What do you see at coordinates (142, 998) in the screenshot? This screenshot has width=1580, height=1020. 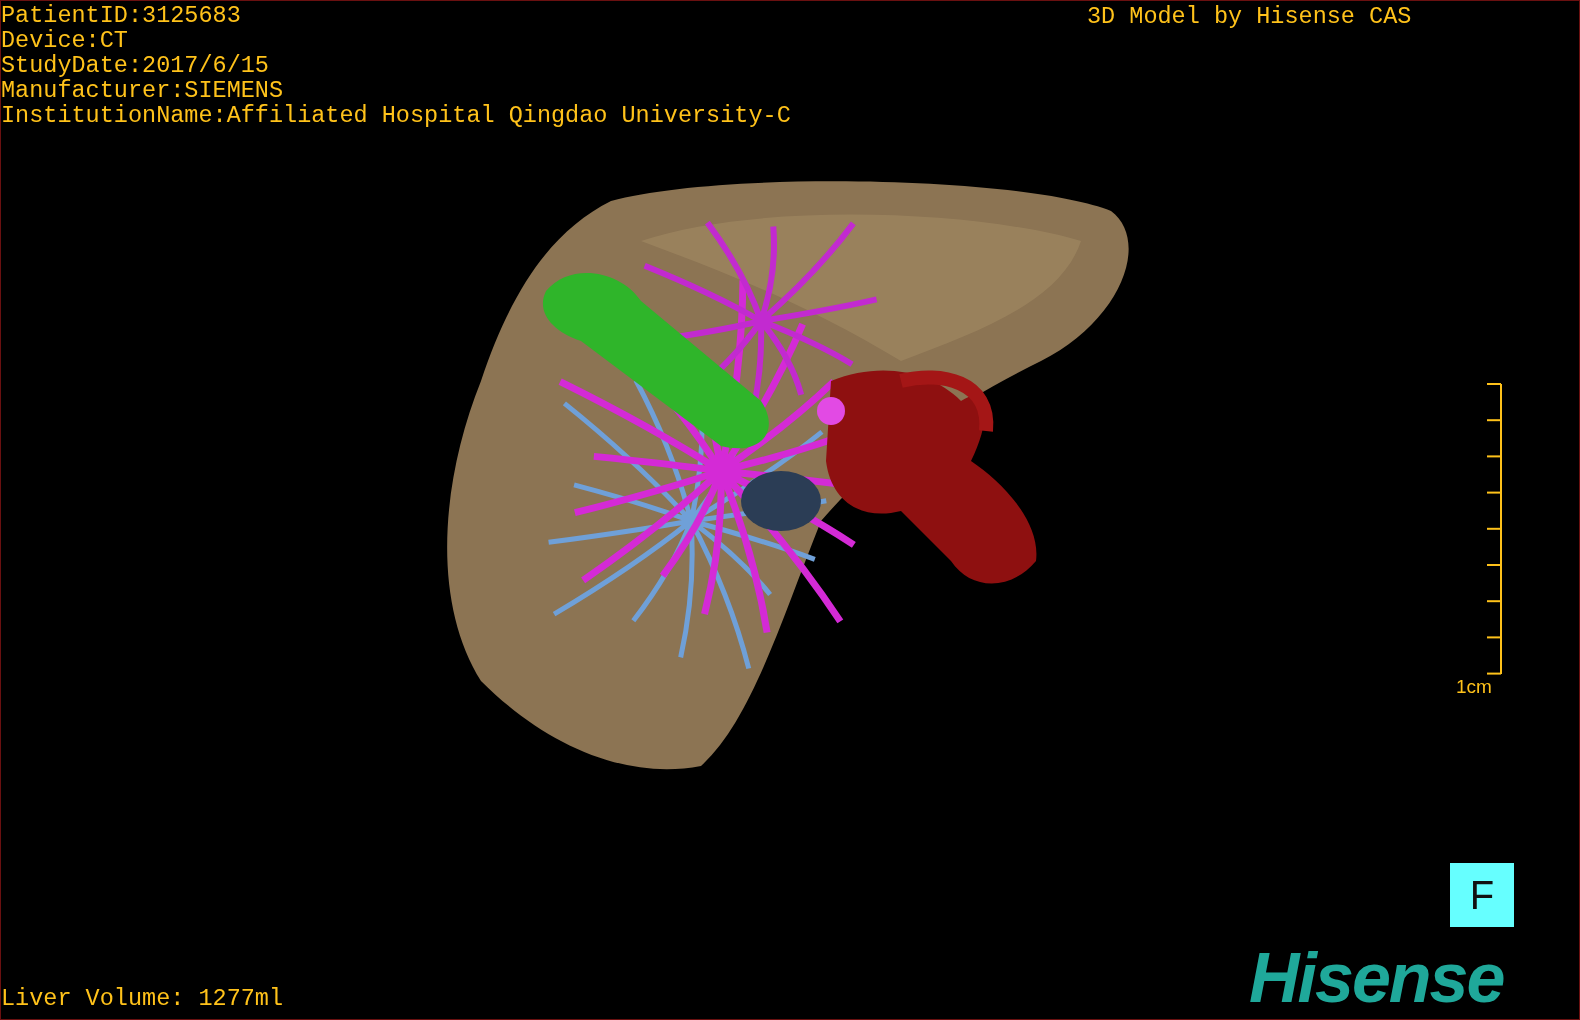 I see `liver-volume-text: Liver Volume: 1277ml` at bounding box center [142, 998].